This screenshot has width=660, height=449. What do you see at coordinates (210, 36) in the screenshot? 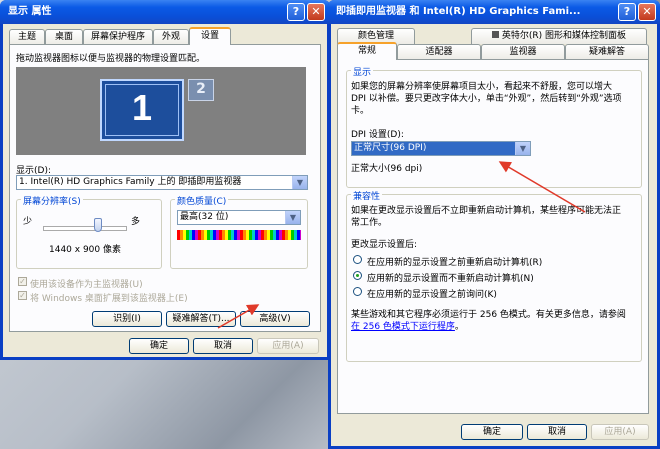
I see `tab-settings: 设置` at bounding box center [210, 36].